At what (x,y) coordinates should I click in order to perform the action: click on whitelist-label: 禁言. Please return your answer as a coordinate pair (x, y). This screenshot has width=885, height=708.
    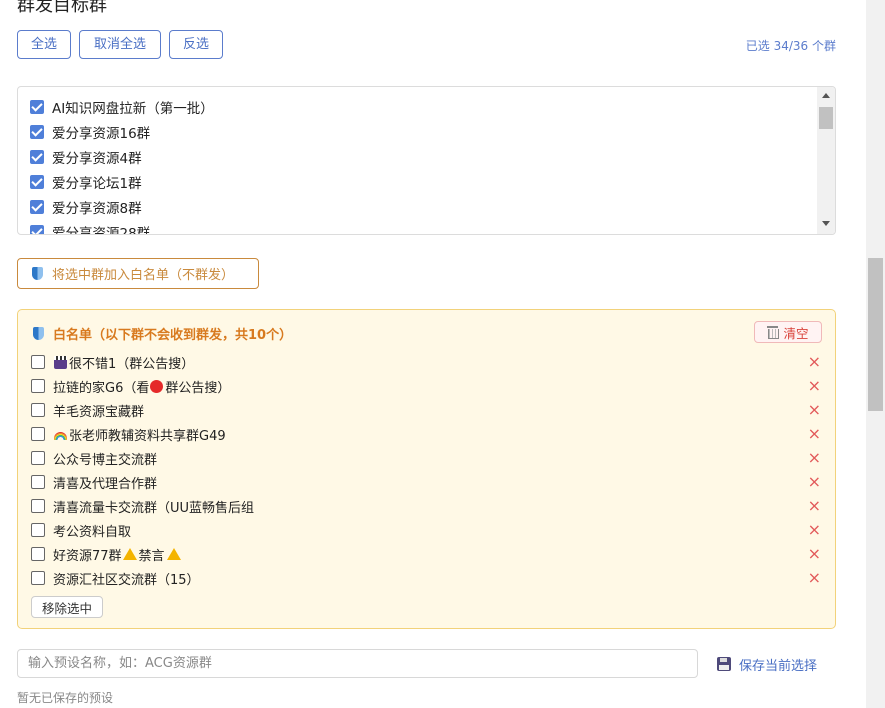
    Looking at the image, I should click on (151, 556).